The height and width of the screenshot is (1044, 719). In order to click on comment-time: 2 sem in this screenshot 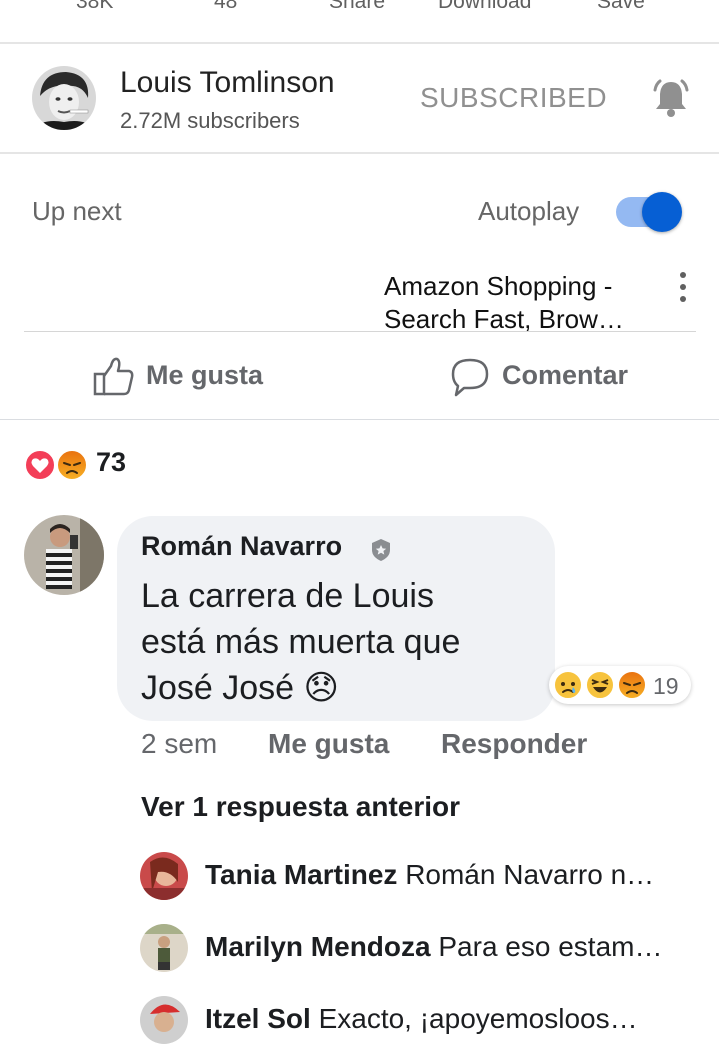, I will do `click(179, 744)`.